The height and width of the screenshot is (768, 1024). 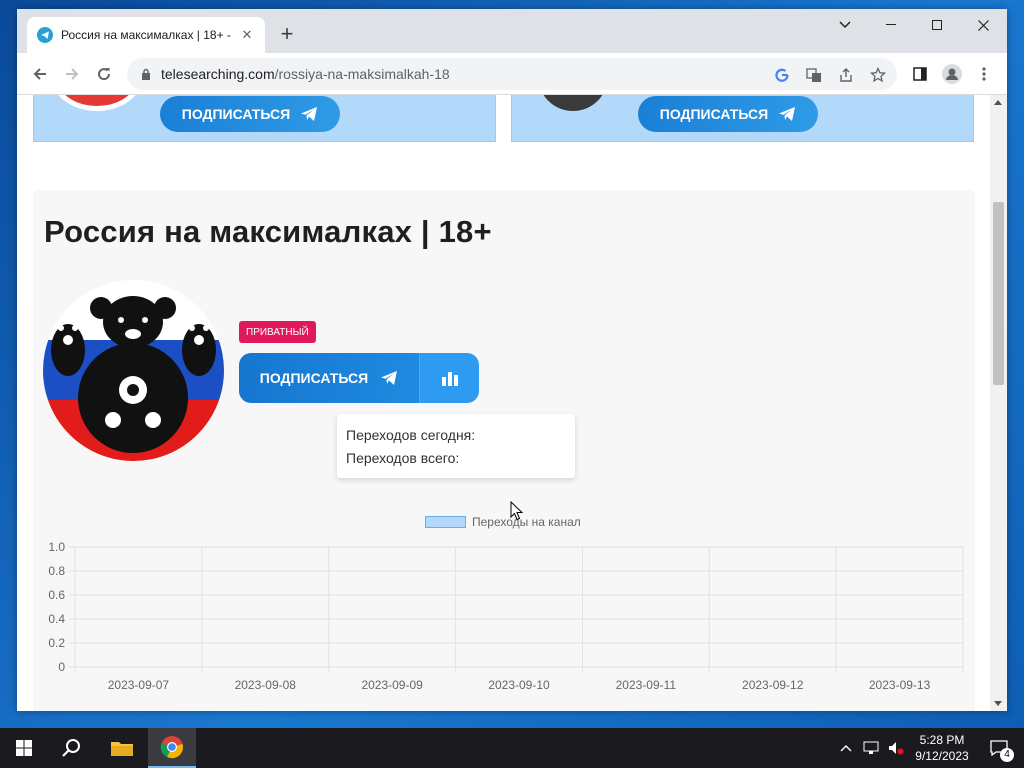 What do you see at coordinates (146, 74) in the screenshot?
I see `lock-icon` at bounding box center [146, 74].